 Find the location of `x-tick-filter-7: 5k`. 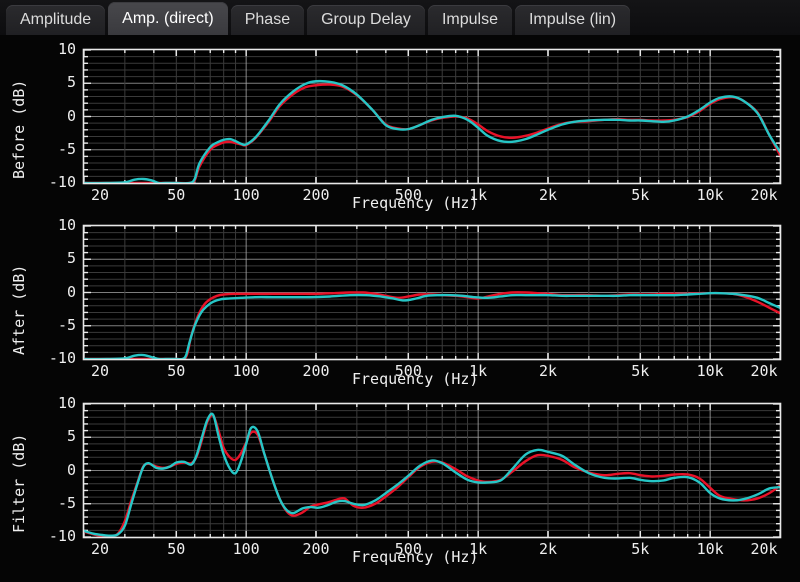

x-tick-filter-7: 5k is located at coordinates (640, 549).